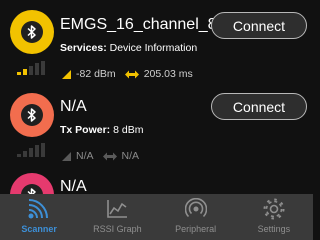  I want to click on rssi-graph-icon, so click(117, 209).